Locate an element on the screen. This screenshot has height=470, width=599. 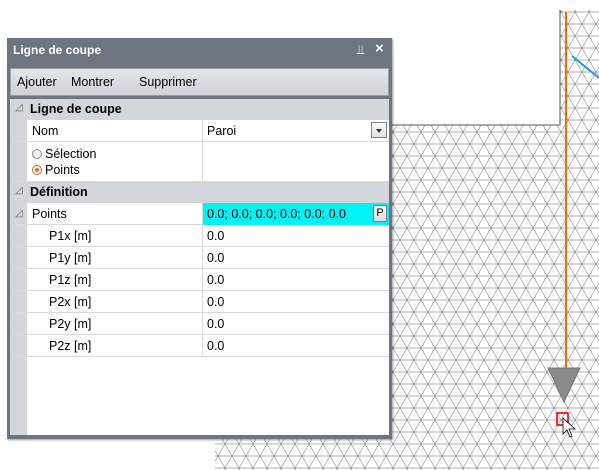
property-label: P2y [m] is located at coordinates (70, 324).